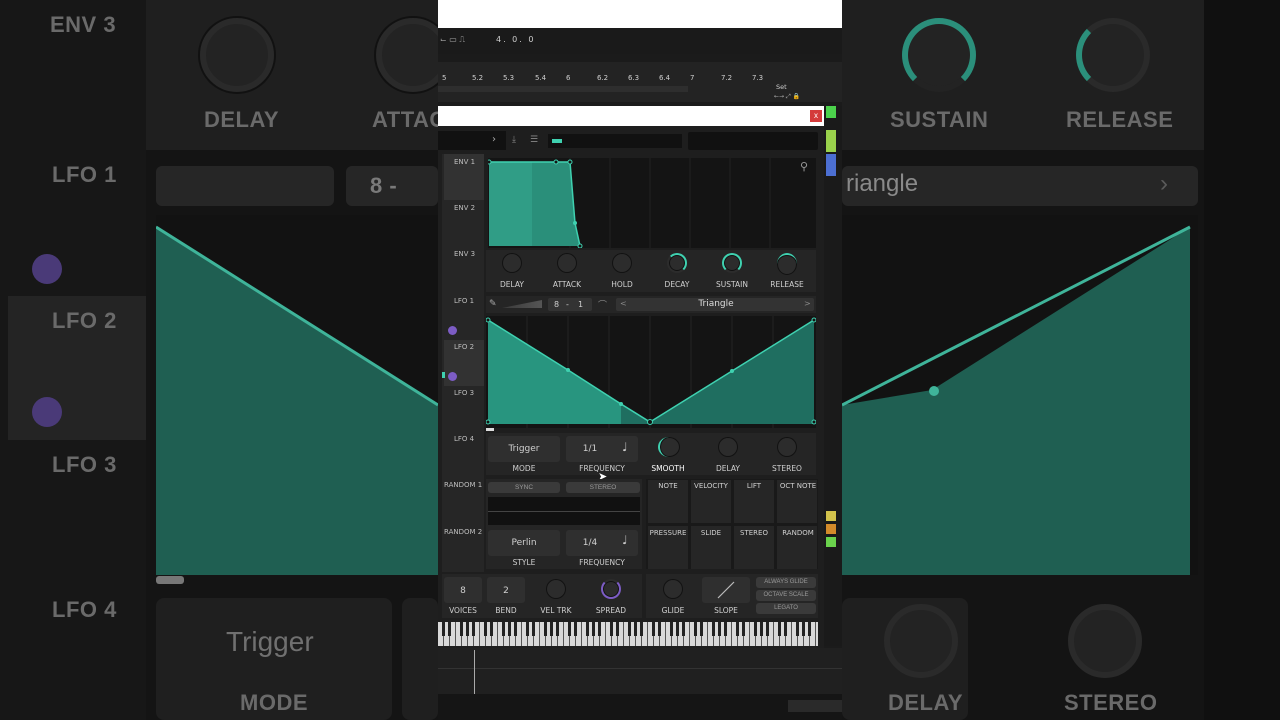  I want to click on vel-trk-knob, so click(556, 589).